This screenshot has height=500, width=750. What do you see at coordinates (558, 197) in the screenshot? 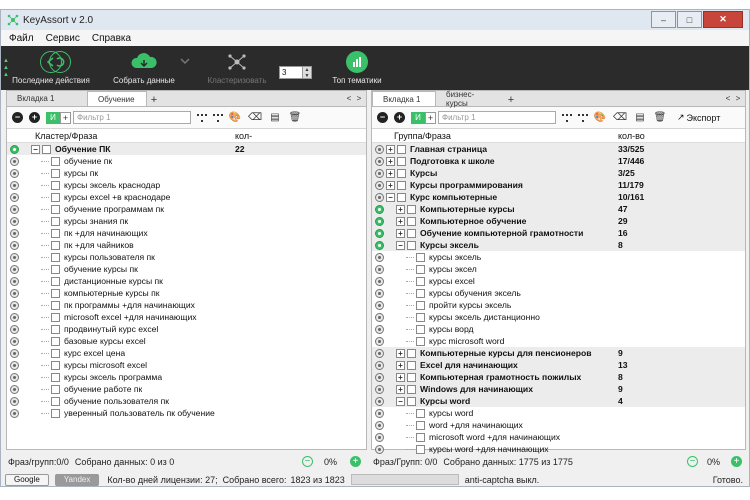
I see `tree-group-row: − Курс компьютерные 10/161` at bounding box center [558, 197].